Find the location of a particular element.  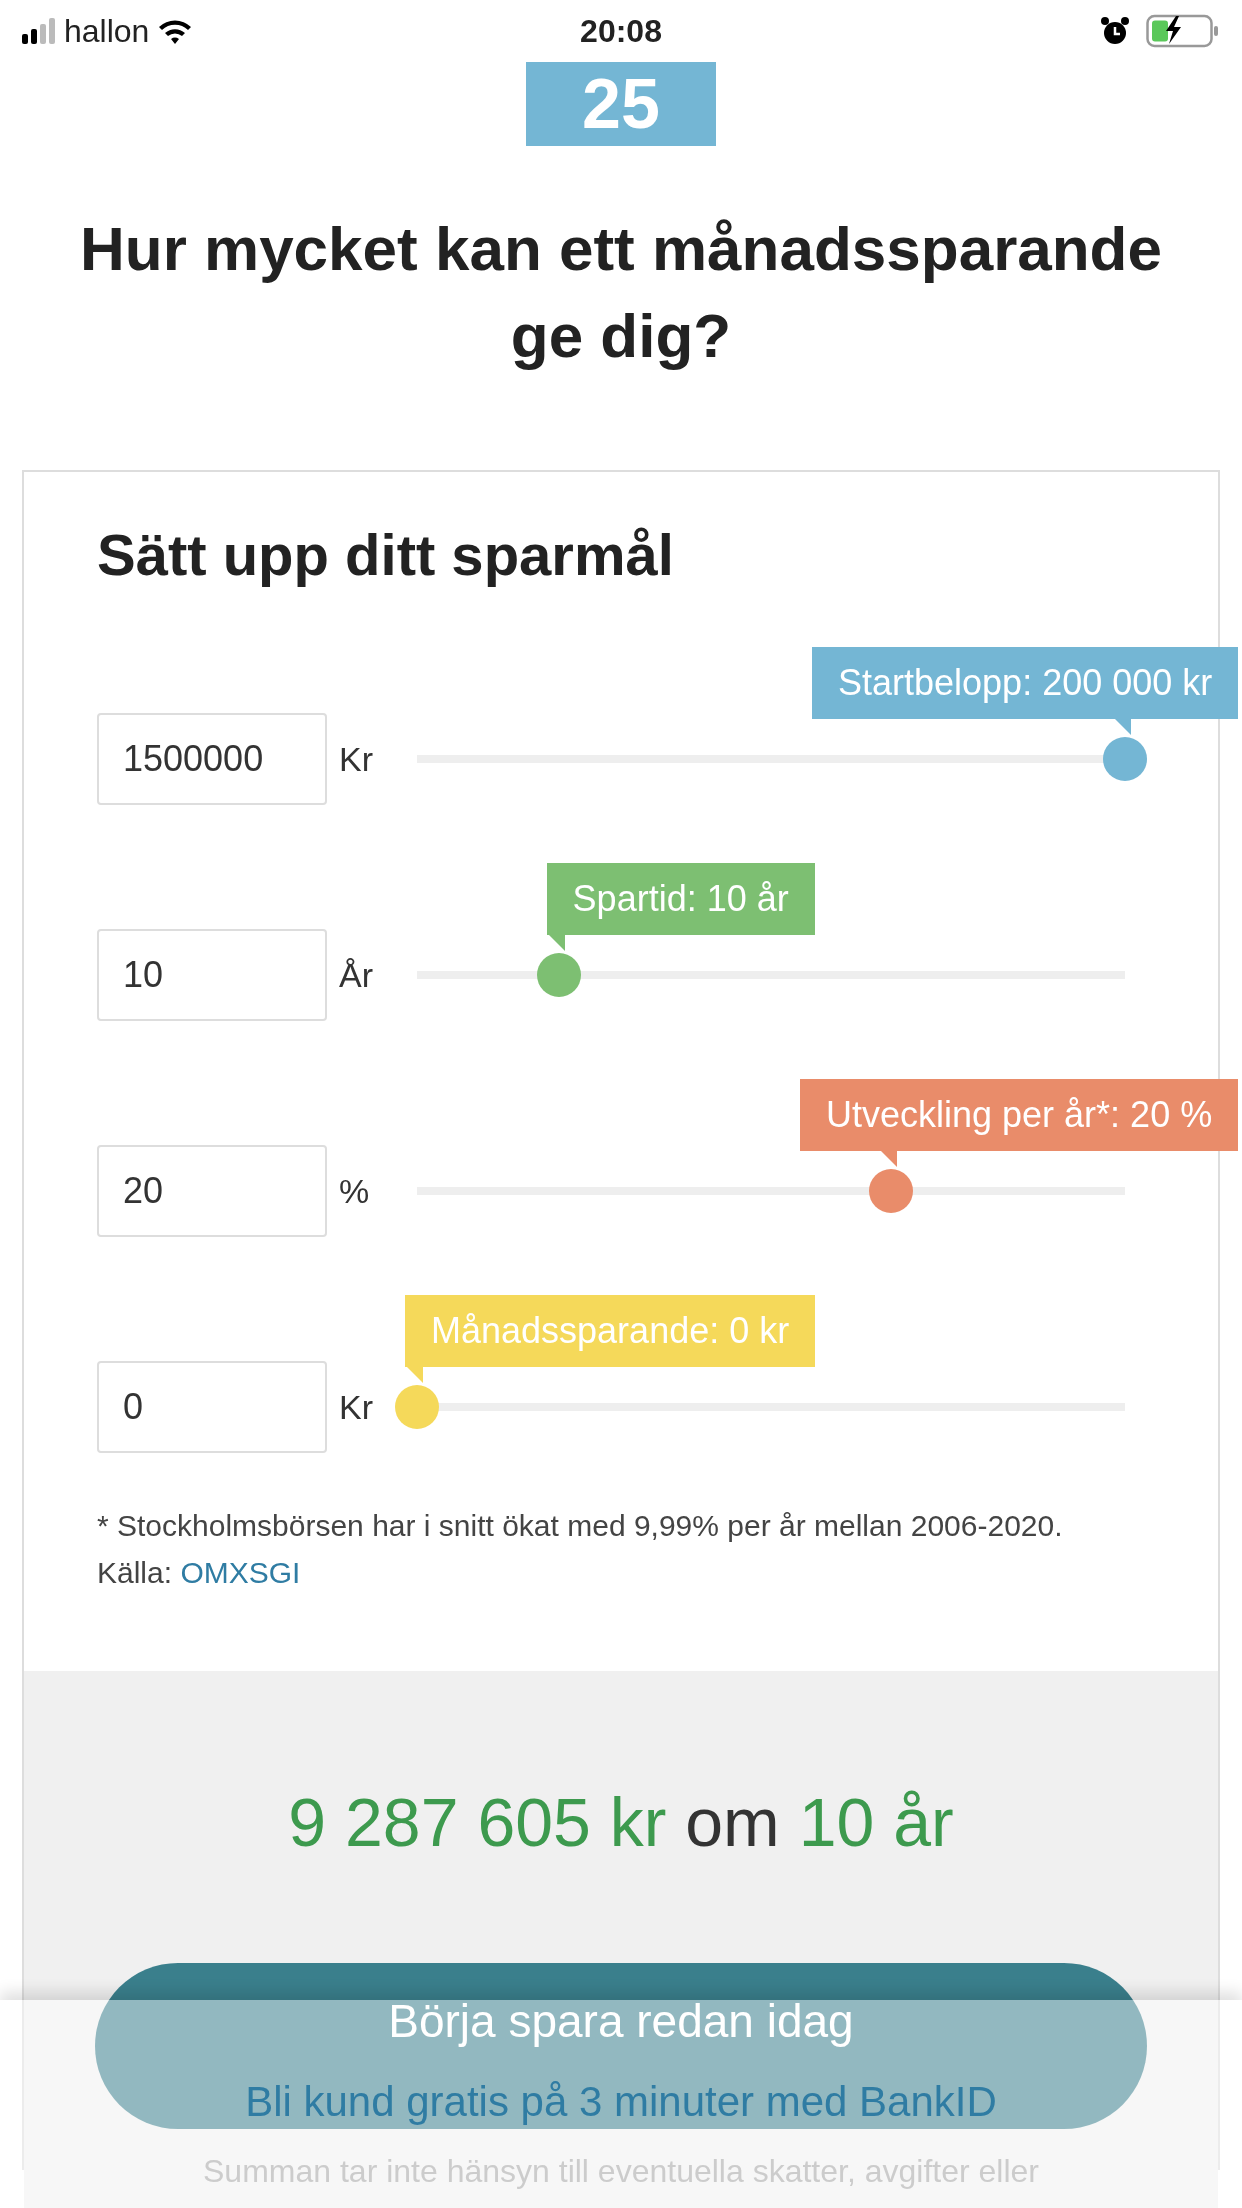

signup-text: Bli kund gratis på 3 minuter med BankID is located at coordinates (621, 2102).